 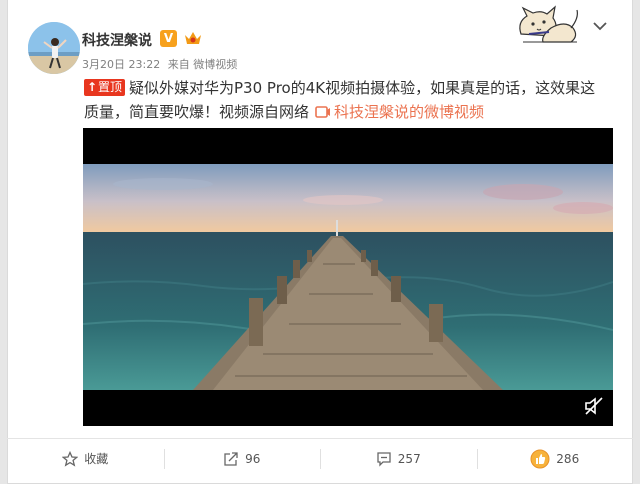 What do you see at coordinates (193, 38) in the screenshot?
I see `crown-icon` at bounding box center [193, 38].